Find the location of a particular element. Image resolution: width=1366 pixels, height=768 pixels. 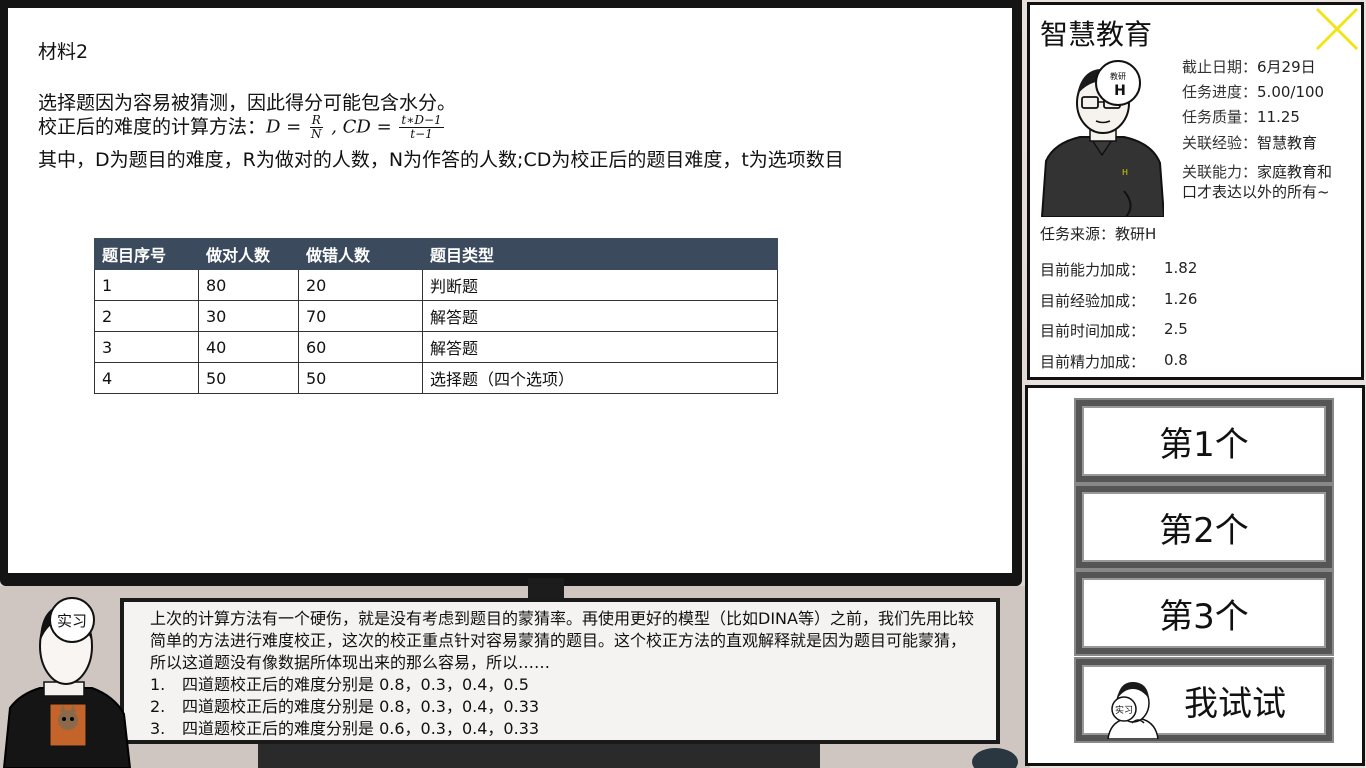

formula-prefix: 校正后的难度的计算方法： is located at coordinates (152, 127).